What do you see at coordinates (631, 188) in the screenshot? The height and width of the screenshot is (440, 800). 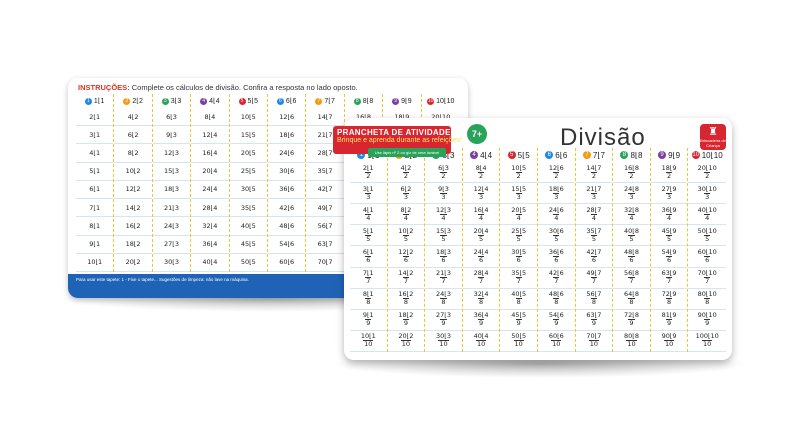 I see `division-problem: 24⌊8` at bounding box center [631, 188].